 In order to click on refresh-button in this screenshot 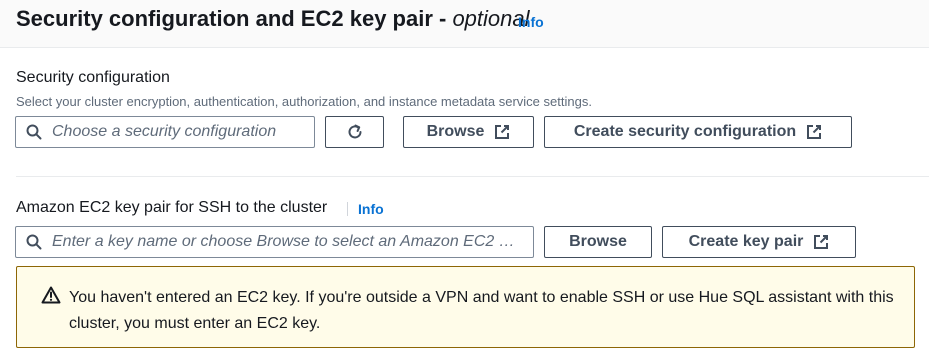, I will do `click(354, 132)`.